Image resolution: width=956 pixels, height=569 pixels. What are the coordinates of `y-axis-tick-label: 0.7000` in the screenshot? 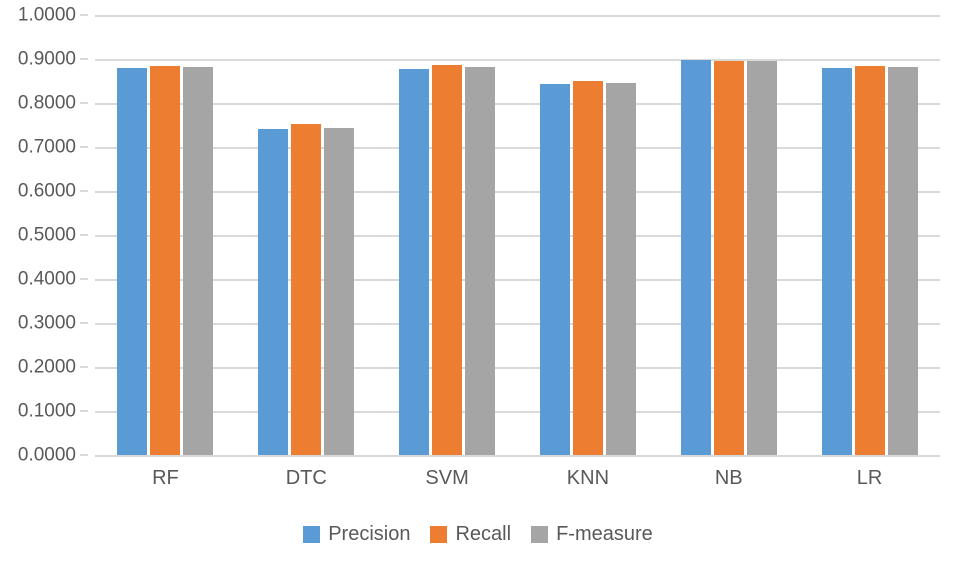 It's located at (46, 147).